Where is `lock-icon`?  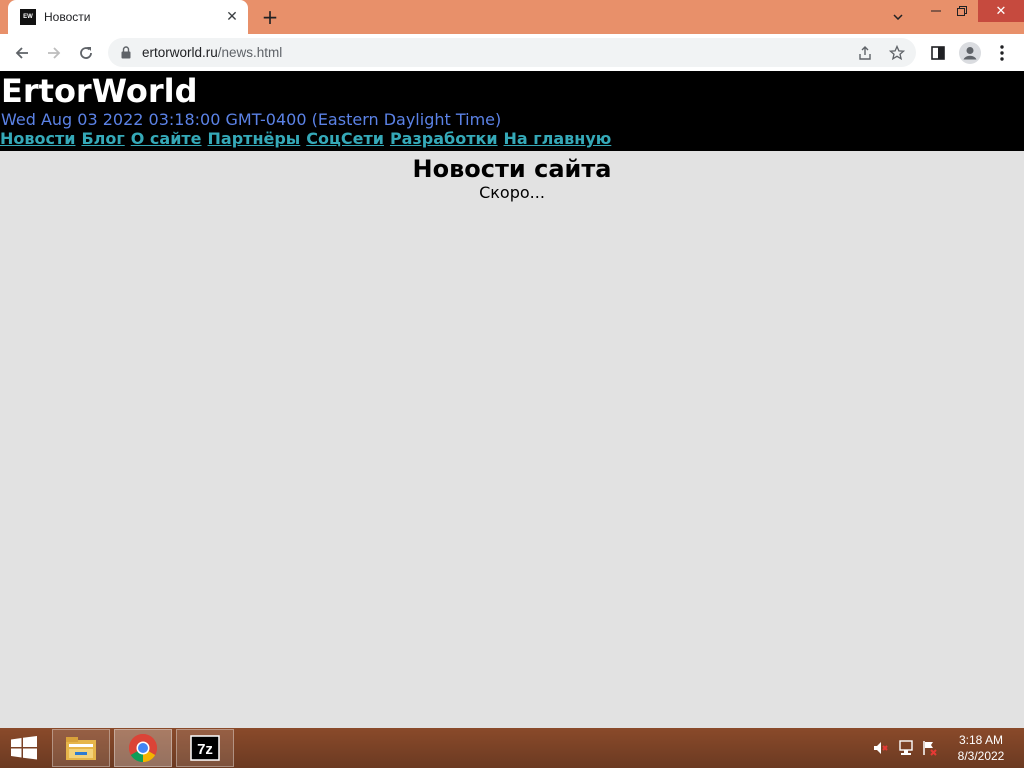
lock-icon is located at coordinates (126, 53).